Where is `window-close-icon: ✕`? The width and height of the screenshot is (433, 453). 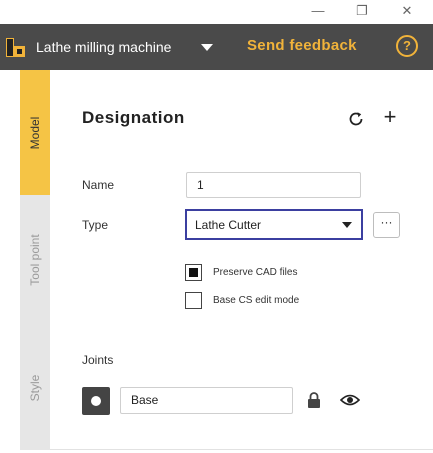
window-close-icon: ✕ is located at coordinates (407, 11).